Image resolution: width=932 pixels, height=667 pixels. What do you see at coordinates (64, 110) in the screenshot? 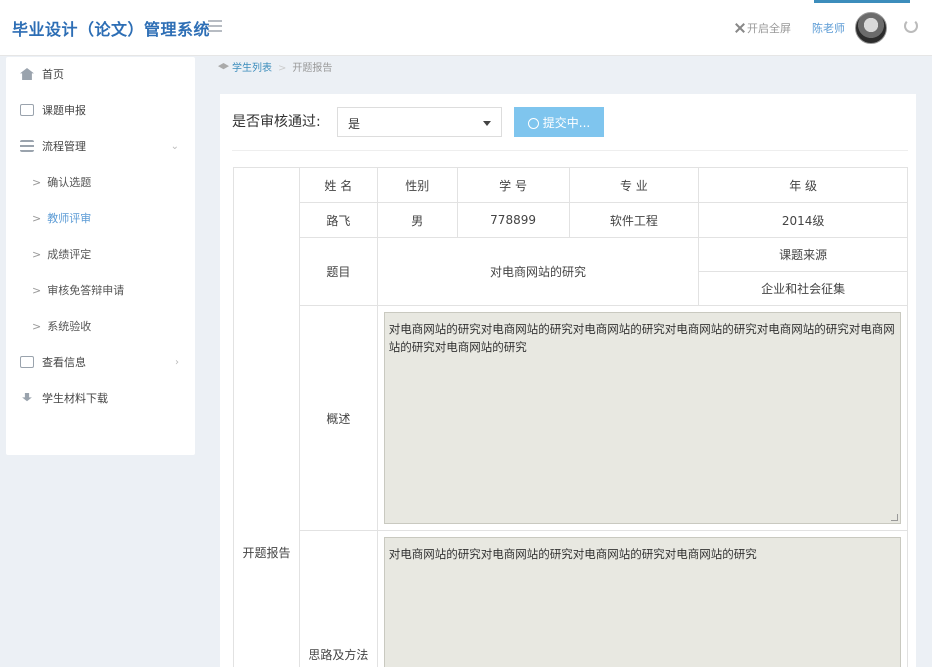
I see `sidebar-item-label: 课题申报` at bounding box center [64, 110].